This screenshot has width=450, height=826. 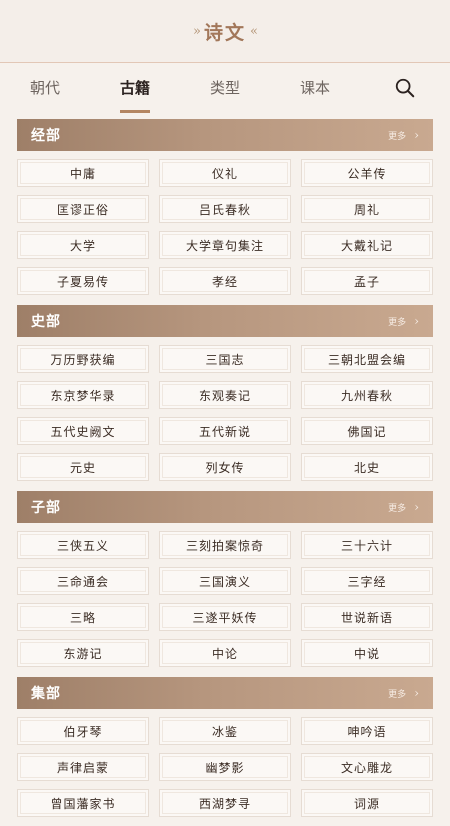 What do you see at coordinates (83, 209) in the screenshot?
I see `book-item: 匡谬正俗` at bounding box center [83, 209].